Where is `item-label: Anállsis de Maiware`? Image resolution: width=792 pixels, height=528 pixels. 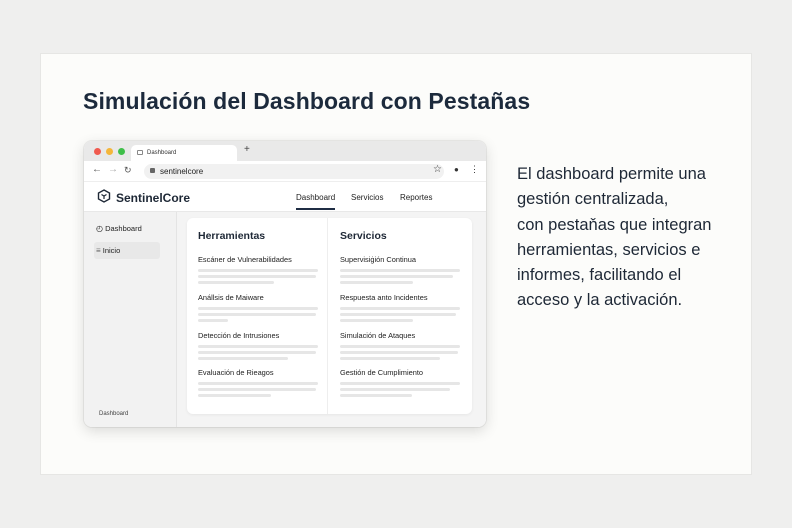
item-label: Anállsis de Maiware is located at coordinates (231, 297).